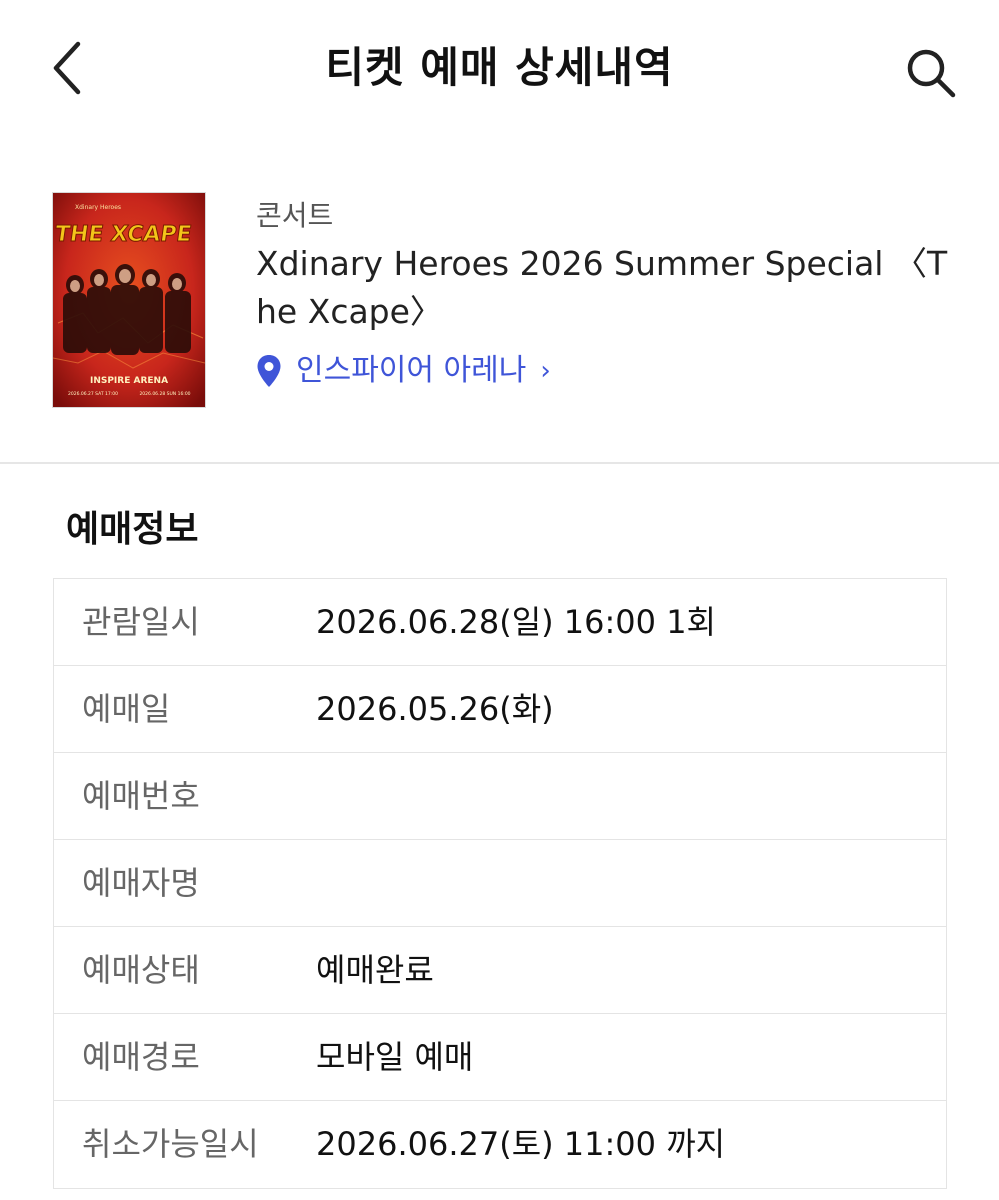  I want to click on section-divider, so click(499, 463).